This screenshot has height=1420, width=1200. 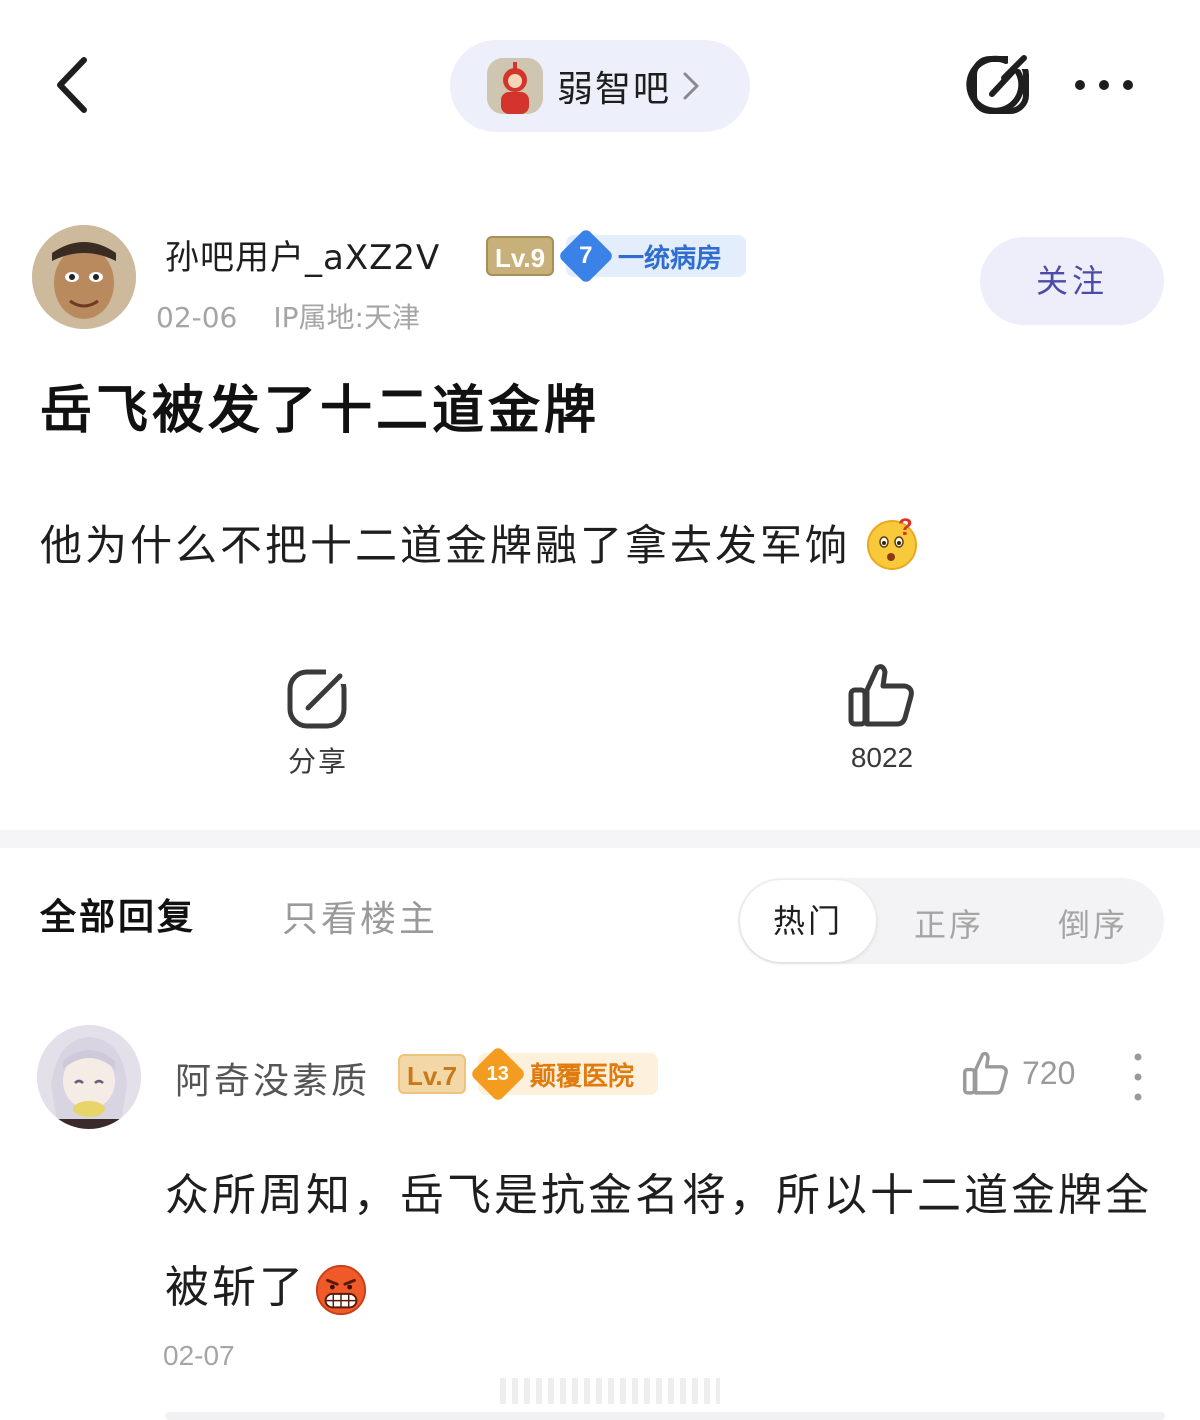 I want to click on author-avatar, so click(x=84, y=277).